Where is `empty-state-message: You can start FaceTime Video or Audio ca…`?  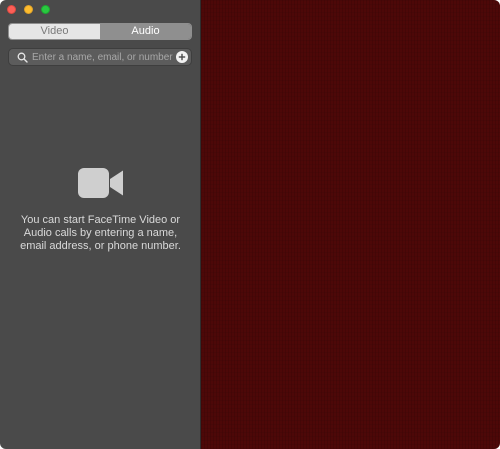 empty-state-message: You can start FaceTime Video or Audio ca… is located at coordinates (100, 233).